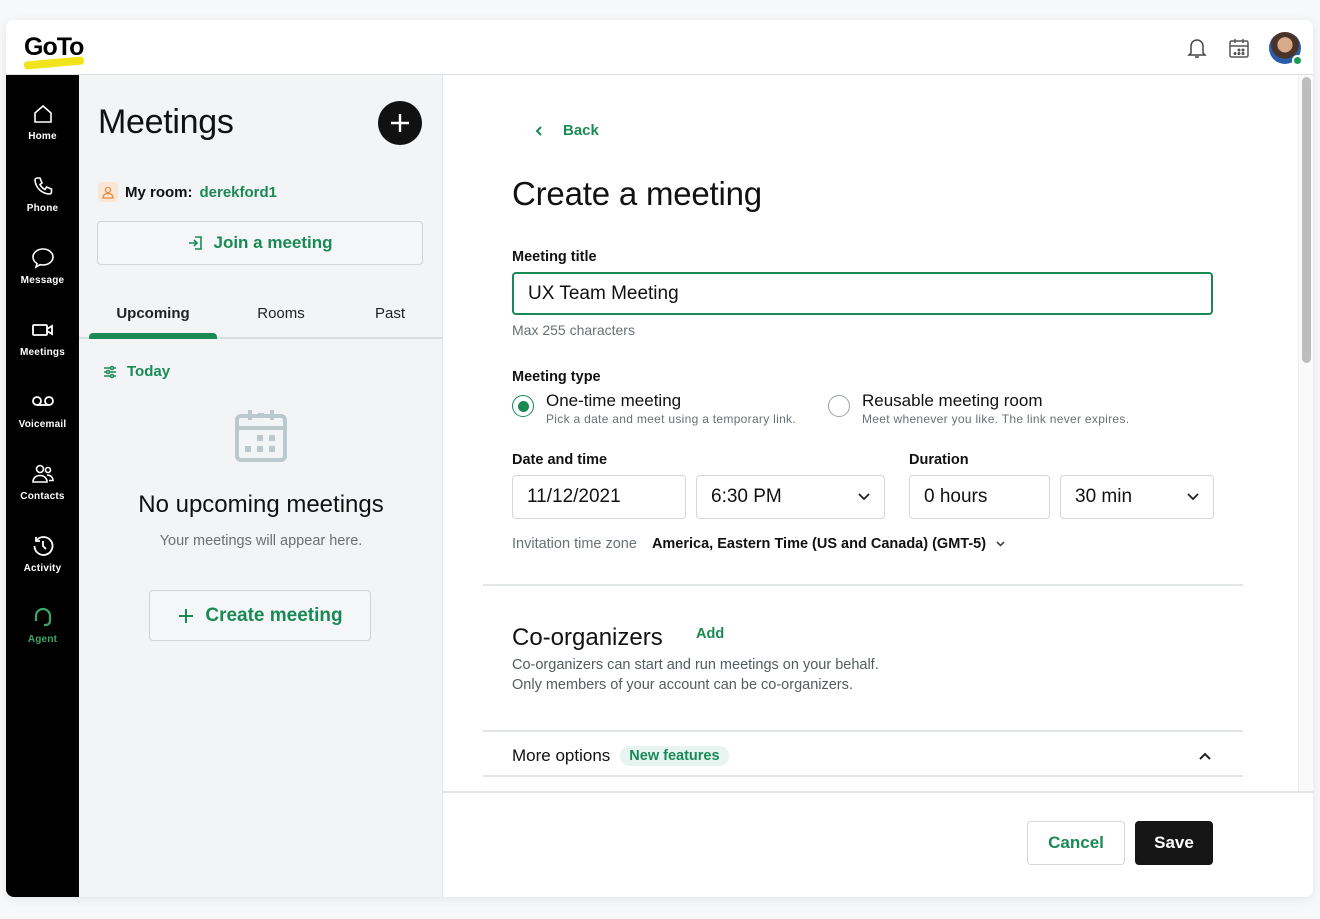  Describe the element at coordinates (523, 406) in the screenshot. I see `radio-button-checked` at that location.